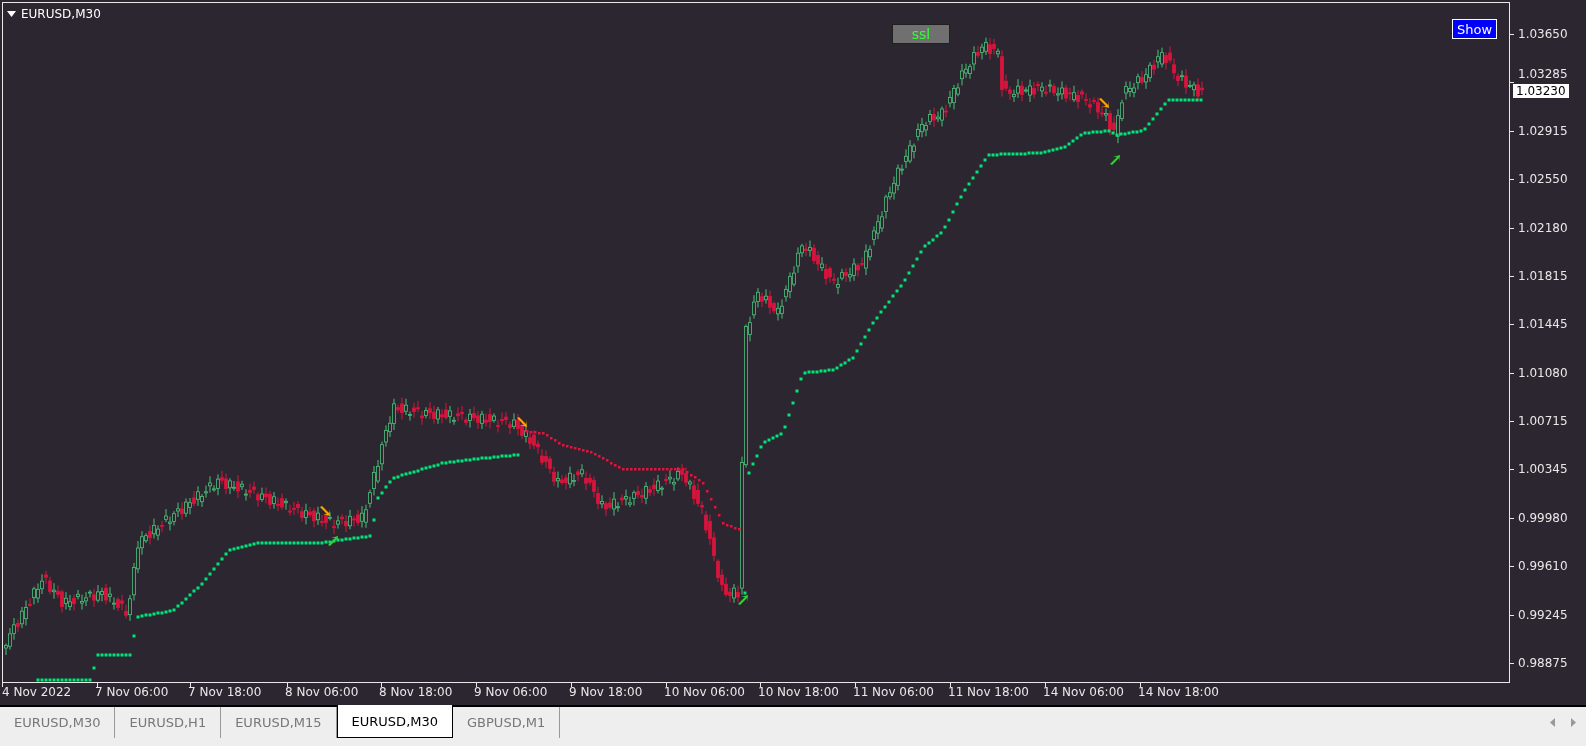  I want to click on time-label: 7 Nov 18:00, so click(225, 692).